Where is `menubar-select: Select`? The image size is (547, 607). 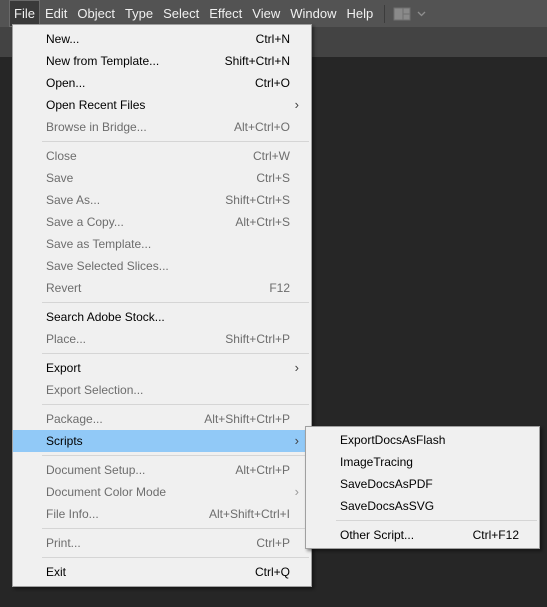
menubar-select: Select is located at coordinates (181, 13).